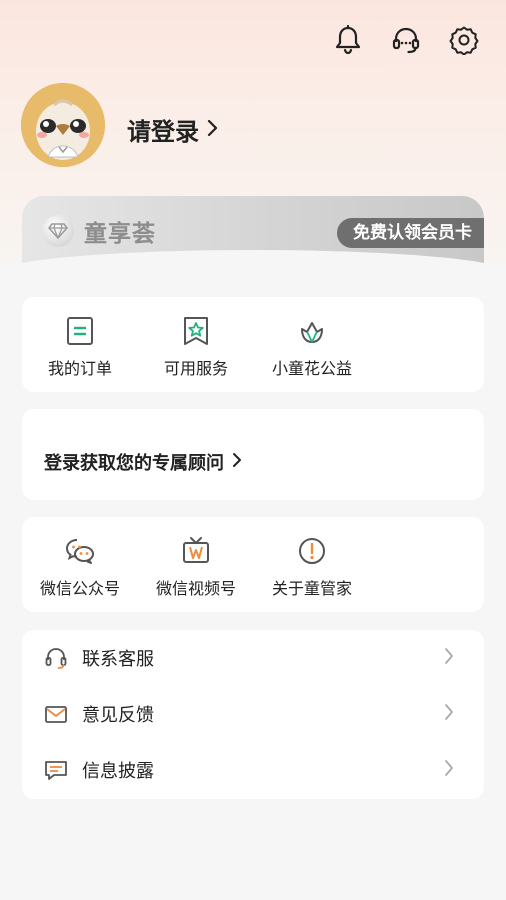 This screenshot has height=900, width=506. I want to click on top-icon-bar, so click(406, 40).